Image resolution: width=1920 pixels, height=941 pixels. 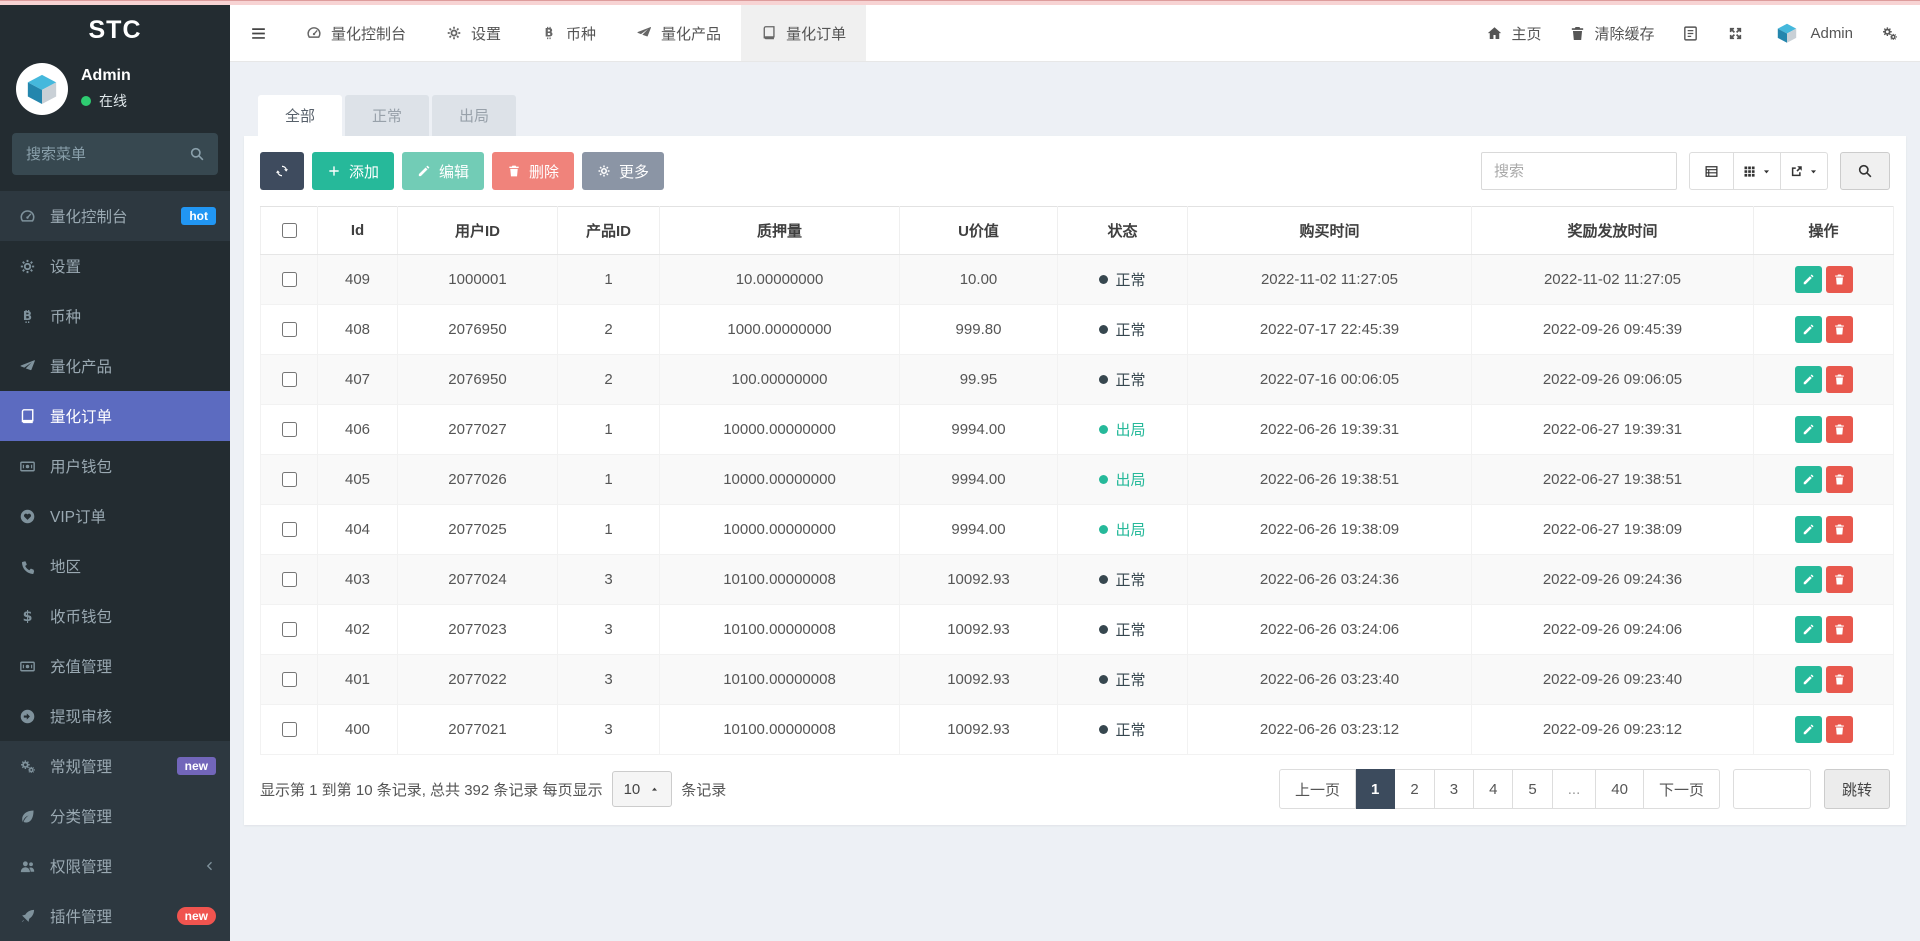 What do you see at coordinates (258, 33) in the screenshot?
I see `sidebar-toggle-button` at bounding box center [258, 33].